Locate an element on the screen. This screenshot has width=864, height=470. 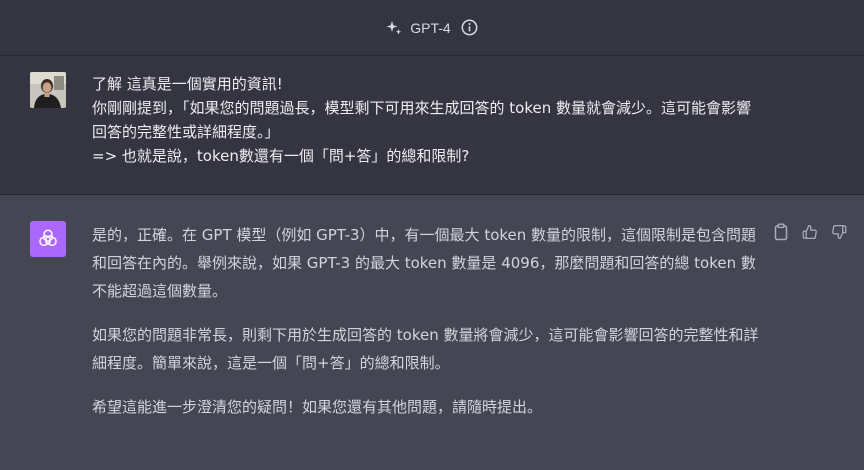
sparkle-icon is located at coordinates (394, 28).